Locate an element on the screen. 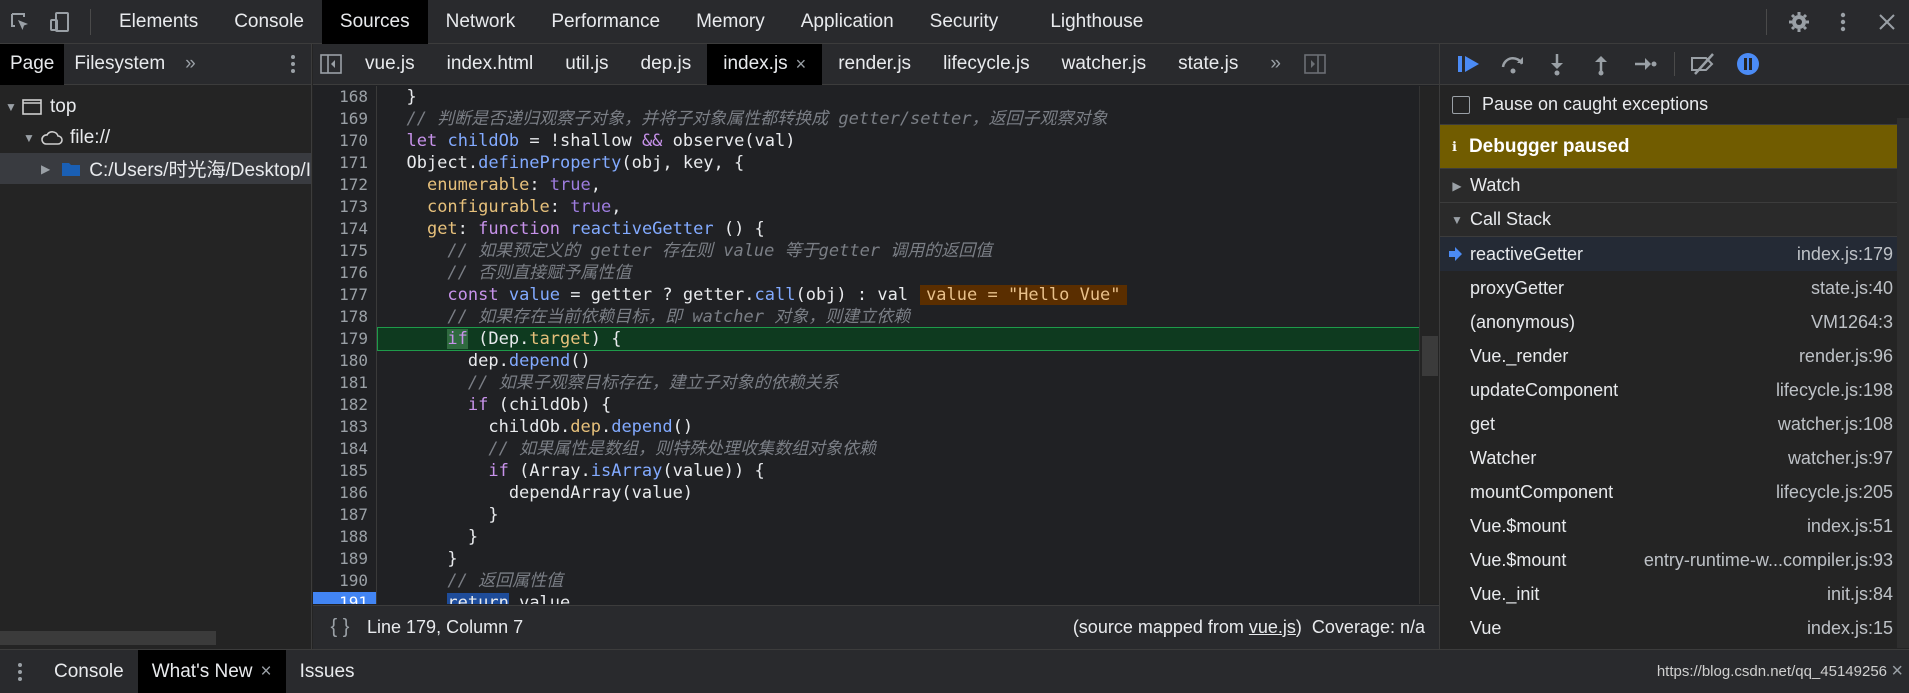  frame-location: state.js:40 is located at coordinates (1852, 288).